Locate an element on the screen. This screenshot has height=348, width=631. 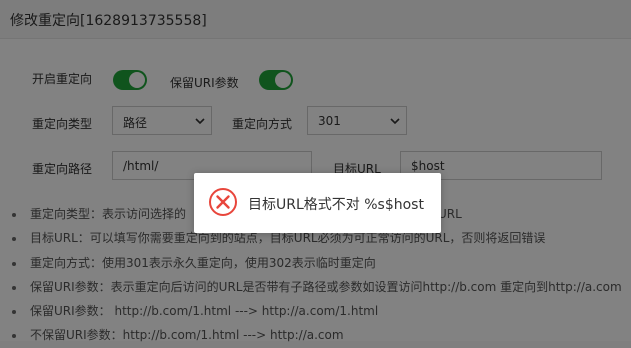
toast-message: 目标URL格式不对 %s$host is located at coordinates (336, 205).